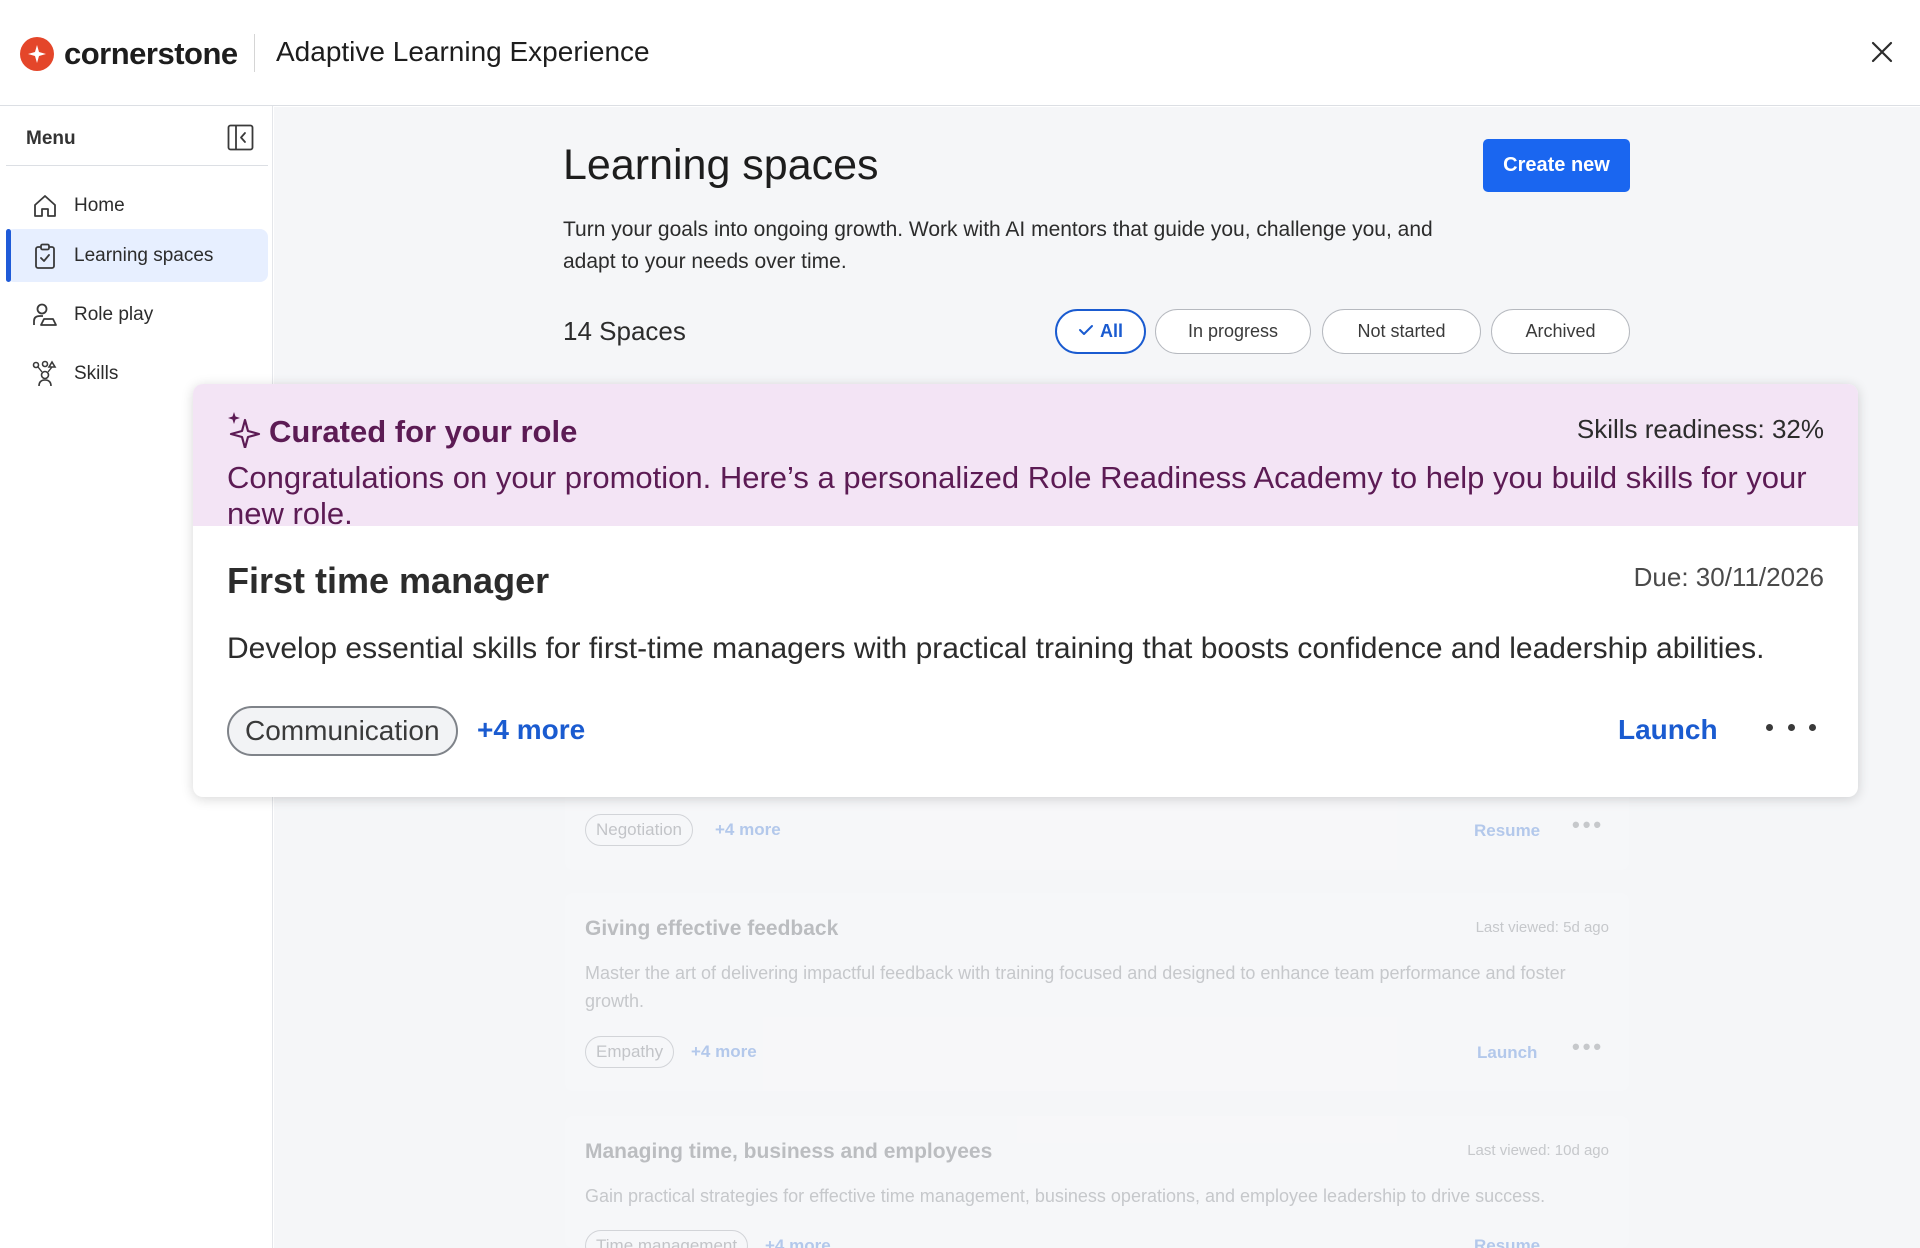 The image size is (1920, 1248). I want to click on sidebar-item-role-play: Role play, so click(137, 314).